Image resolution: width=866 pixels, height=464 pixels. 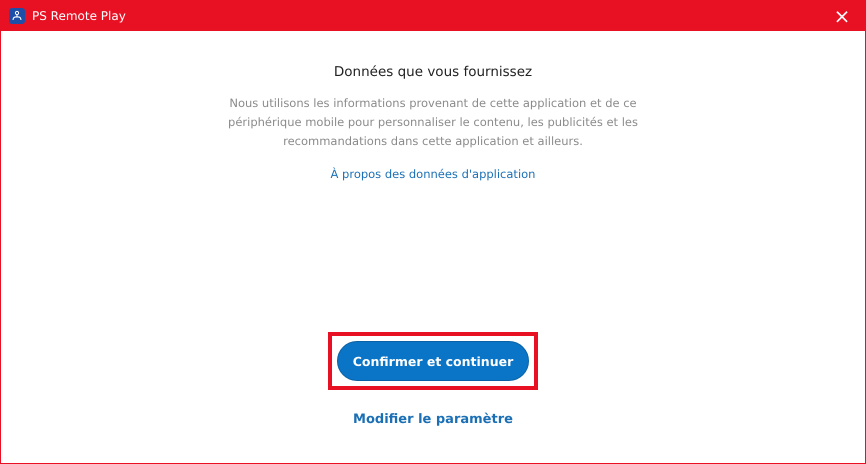 What do you see at coordinates (433, 361) in the screenshot?
I see `confirm-button: Confirmer et continuer` at bounding box center [433, 361].